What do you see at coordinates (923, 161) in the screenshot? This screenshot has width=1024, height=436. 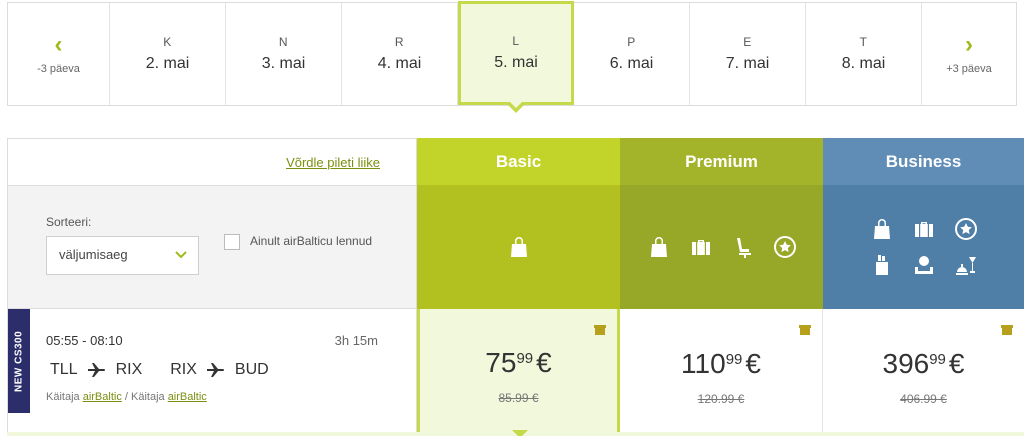 I see `fare-header-business: Business` at bounding box center [923, 161].